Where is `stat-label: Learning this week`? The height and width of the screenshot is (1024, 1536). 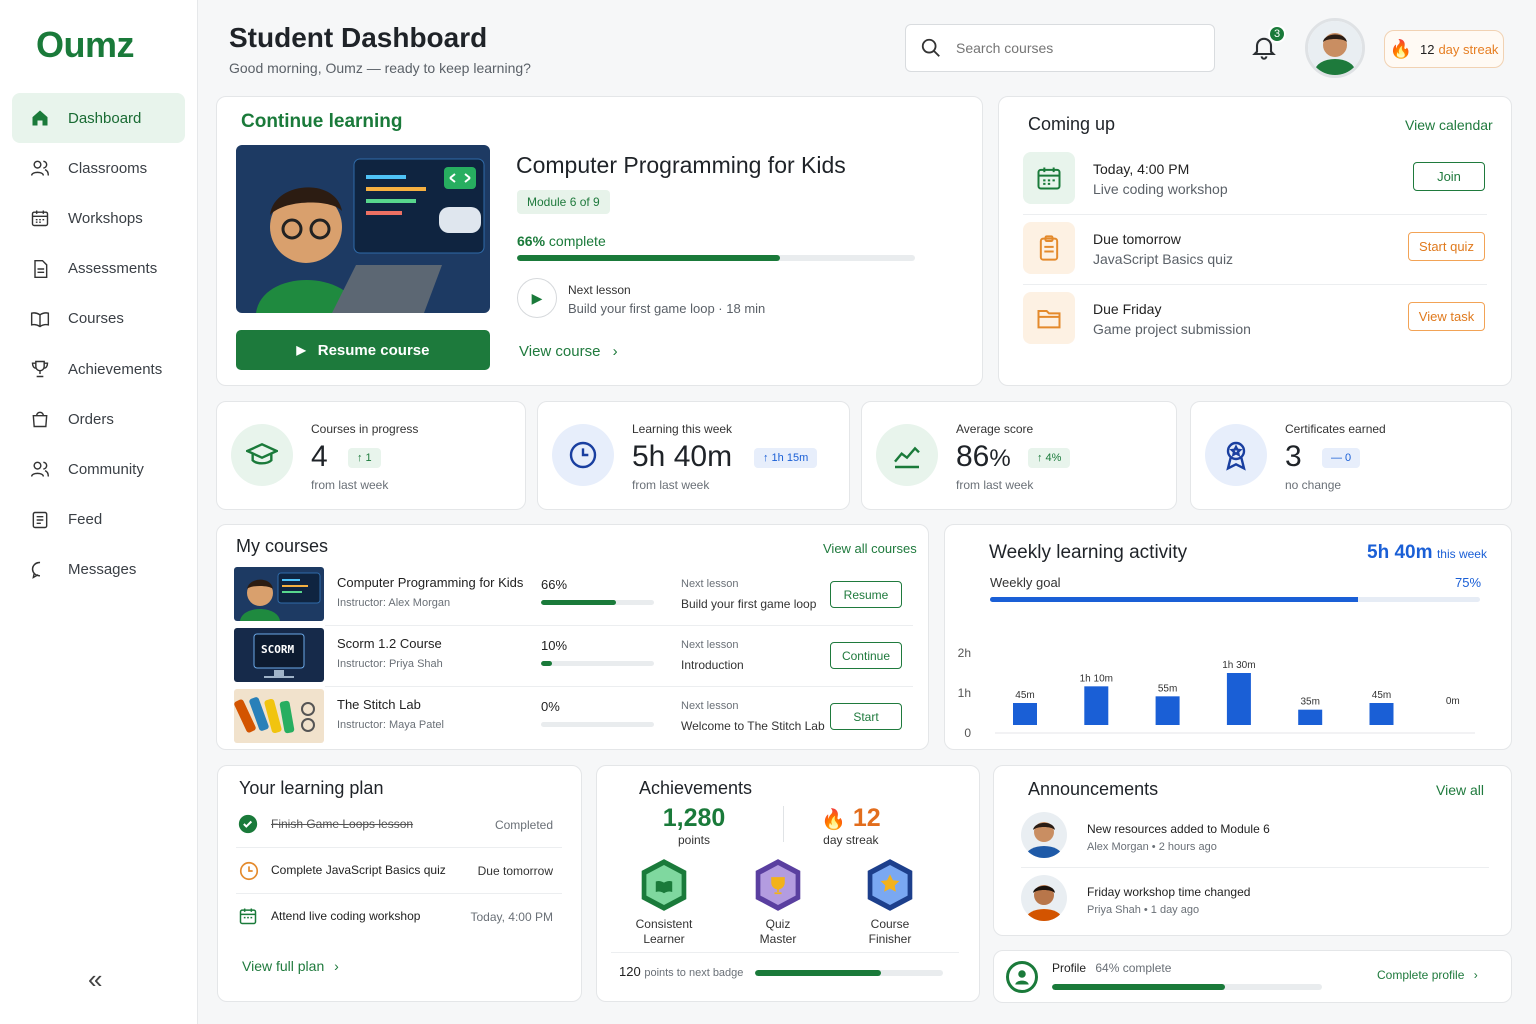
stat-label: Learning this week is located at coordinates (682, 429).